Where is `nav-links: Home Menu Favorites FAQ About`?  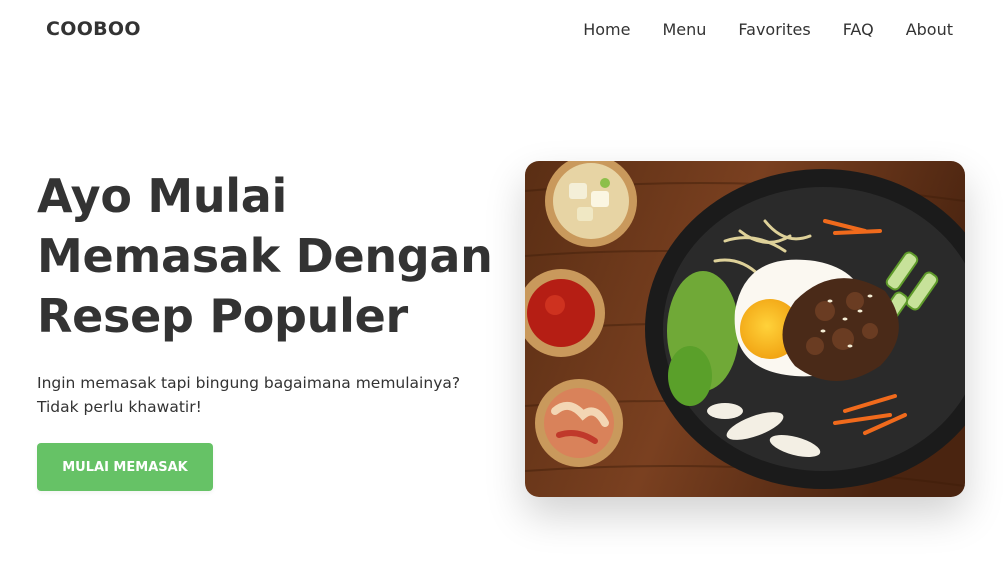 nav-links: Home Menu Favorites FAQ About is located at coordinates (768, 30).